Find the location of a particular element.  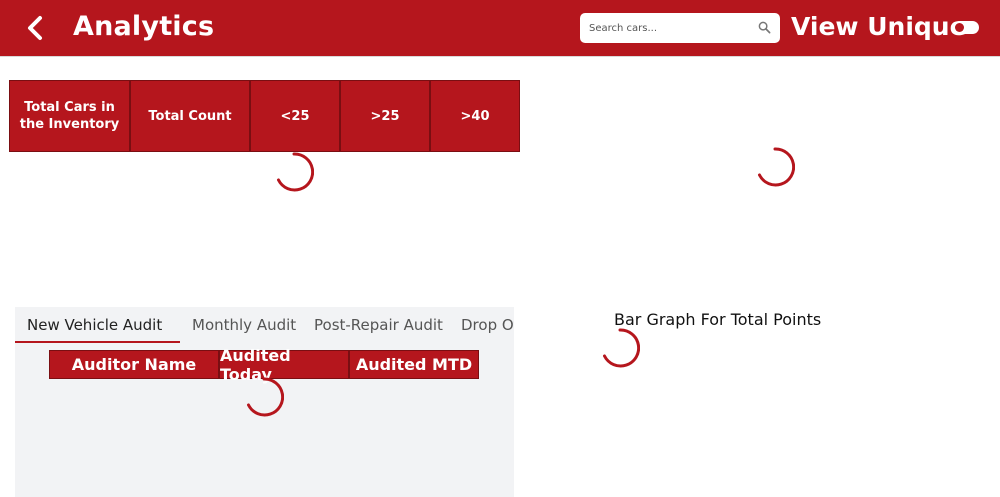

app-header: Analytics View Unique is located at coordinates (500, 28).